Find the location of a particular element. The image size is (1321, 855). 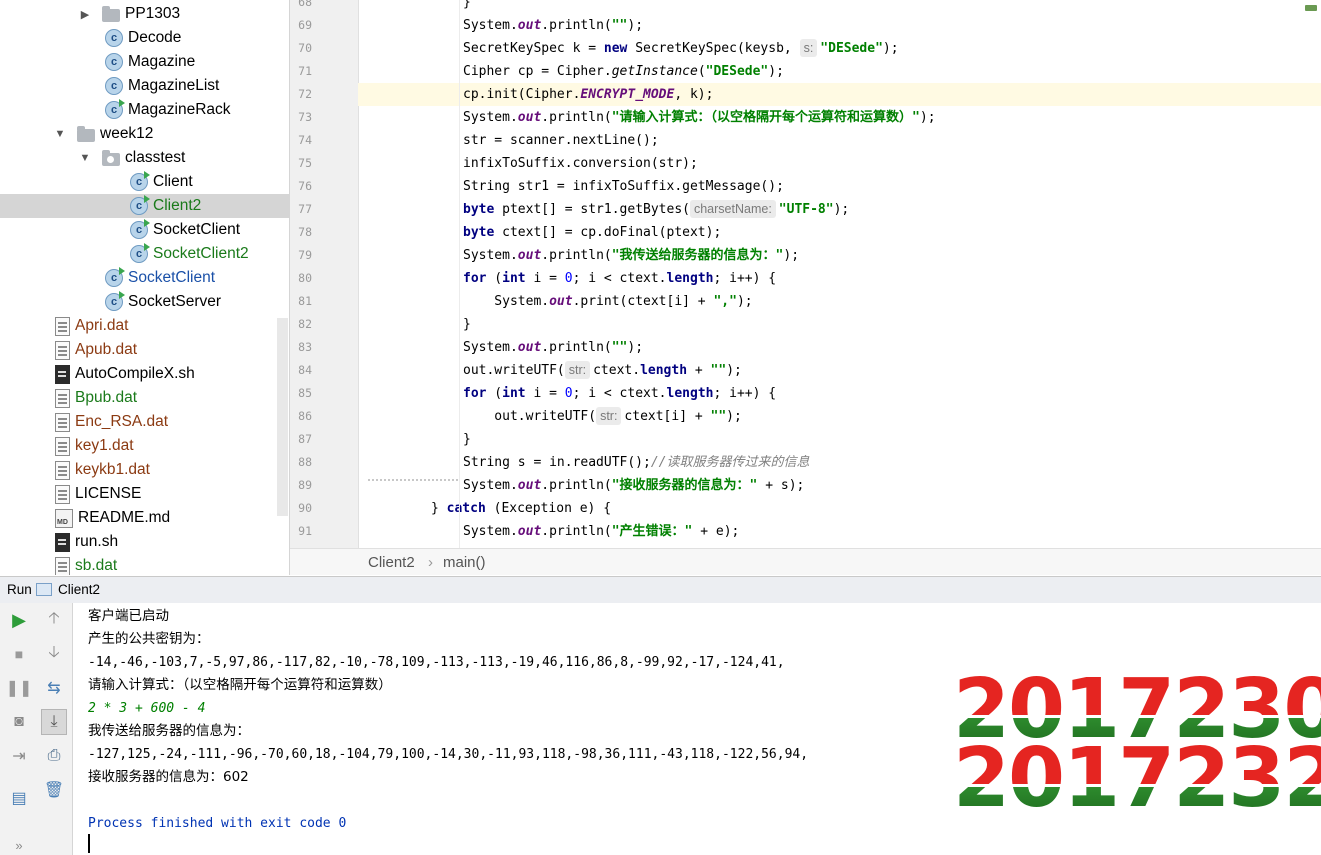

line-number: 71 is located at coordinates (305, 71).